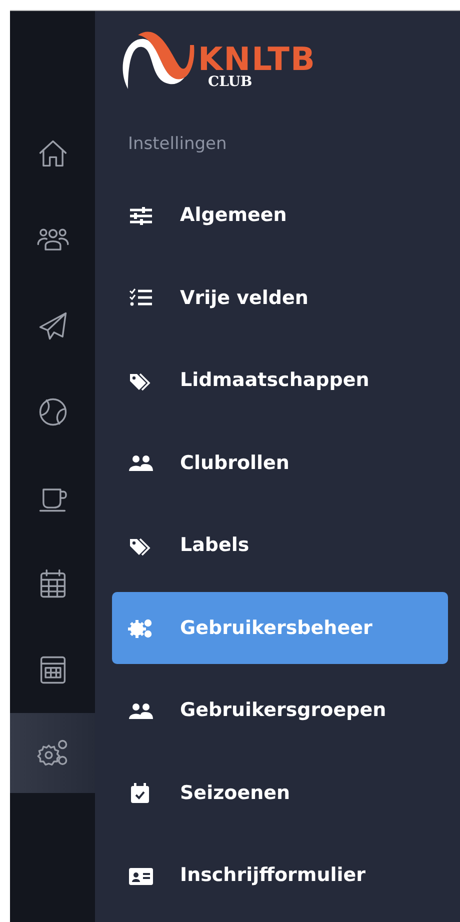  What do you see at coordinates (280, 793) in the screenshot?
I see `menu-item: Seizoenen` at bounding box center [280, 793].